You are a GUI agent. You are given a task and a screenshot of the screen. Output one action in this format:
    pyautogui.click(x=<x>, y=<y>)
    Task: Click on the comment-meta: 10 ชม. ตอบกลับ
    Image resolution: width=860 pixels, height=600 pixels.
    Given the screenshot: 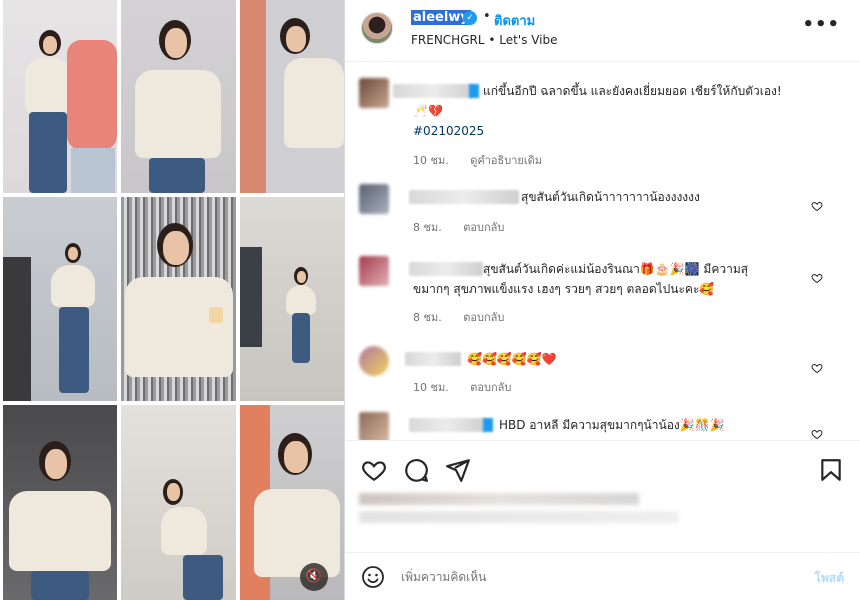 What is the action you would take?
    pyautogui.click(x=471, y=387)
    